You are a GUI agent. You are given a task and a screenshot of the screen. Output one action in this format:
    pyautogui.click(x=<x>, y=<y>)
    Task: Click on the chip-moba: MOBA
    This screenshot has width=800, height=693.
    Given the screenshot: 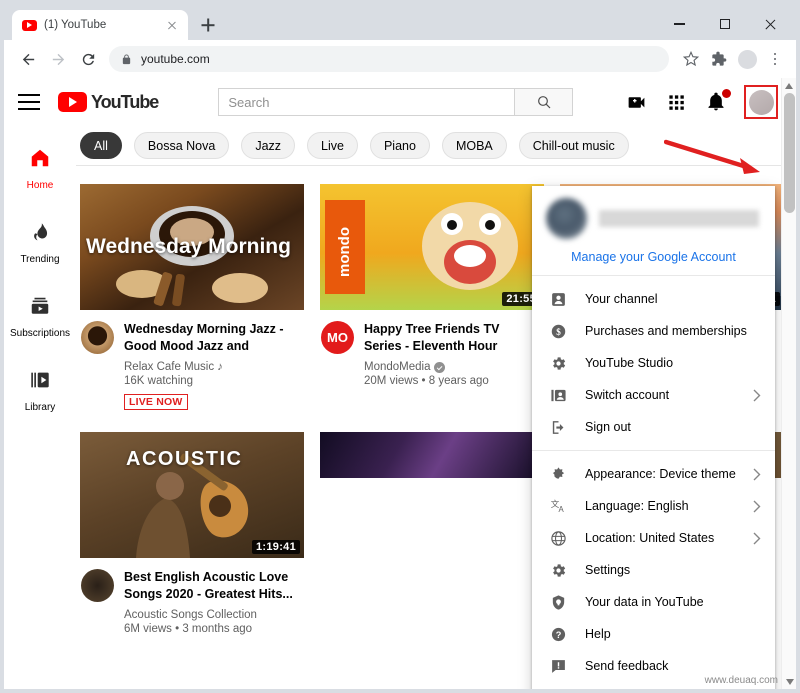 What is the action you would take?
    pyautogui.click(x=474, y=145)
    